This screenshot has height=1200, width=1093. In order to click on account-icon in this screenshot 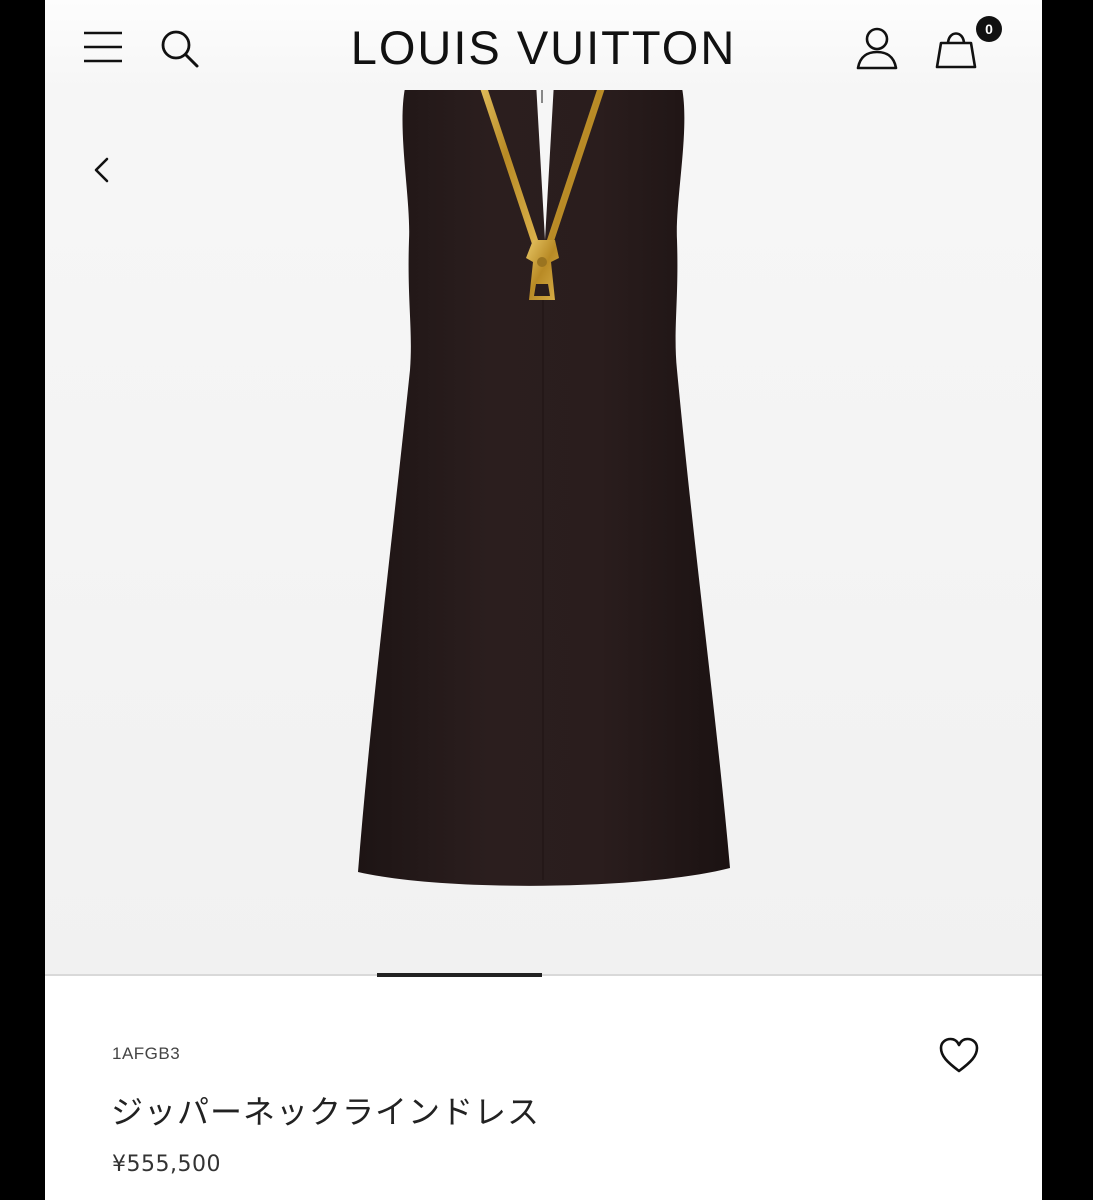, I will do `click(877, 48)`.